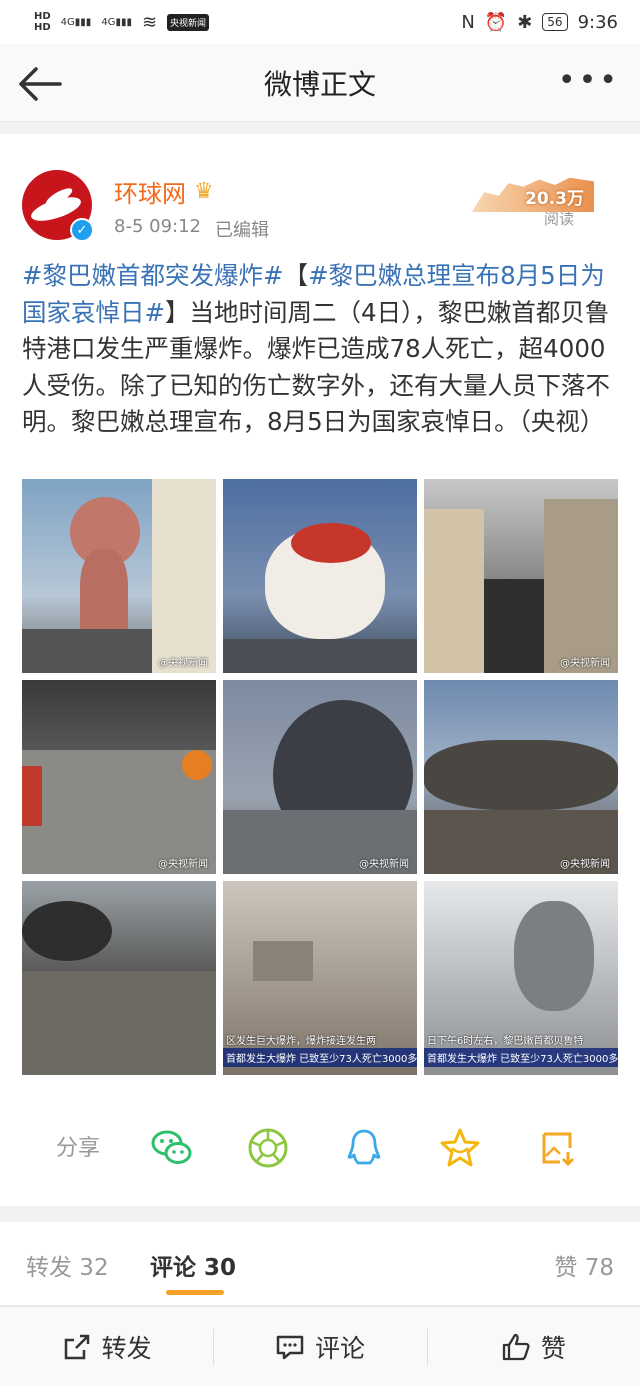  Describe the element at coordinates (296, 275) in the screenshot. I see `bracket-open: 【` at that location.